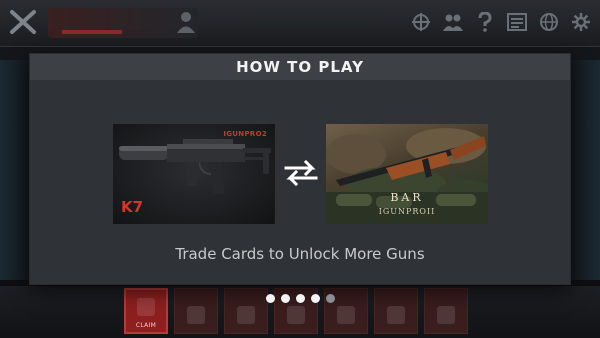  What do you see at coordinates (186, 22) in the screenshot?
I see `avatar-icon` at bounding box center [186, 22].